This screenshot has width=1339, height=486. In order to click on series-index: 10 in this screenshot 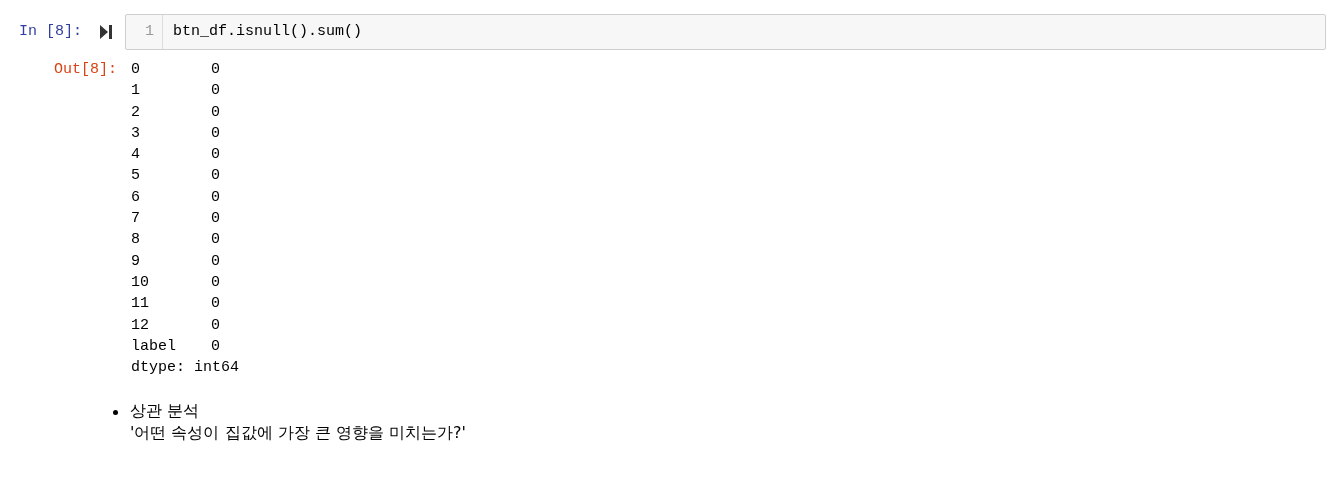, I will do `click(140, 282)`.